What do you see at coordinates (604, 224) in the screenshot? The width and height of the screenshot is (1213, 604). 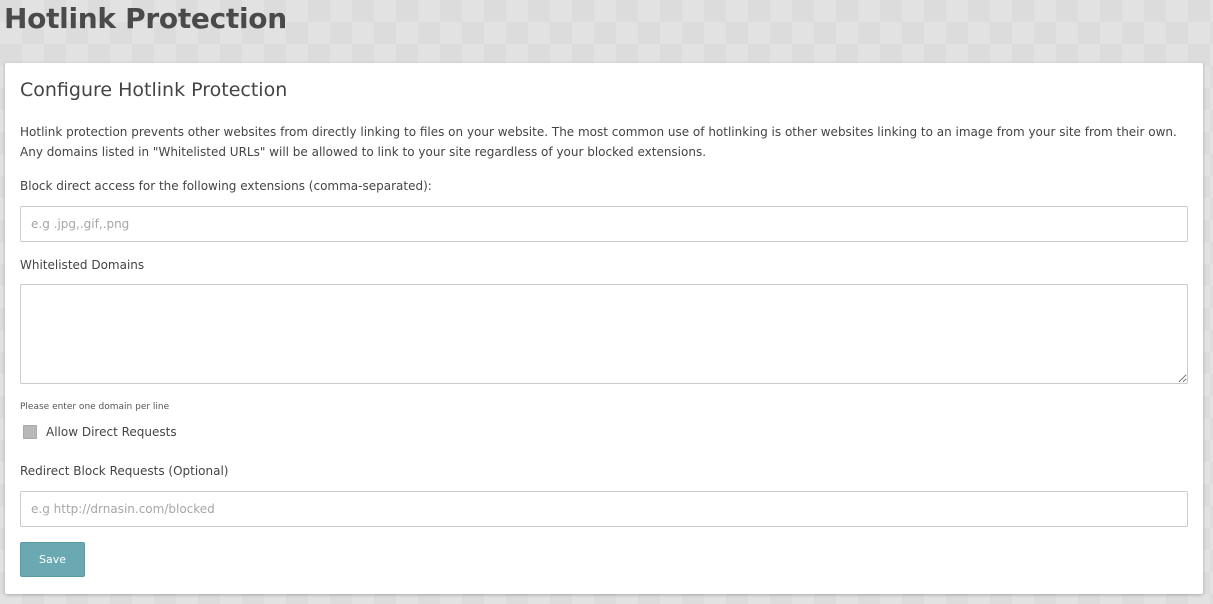 I see `extensions-input` at bounding box center [604, 224].